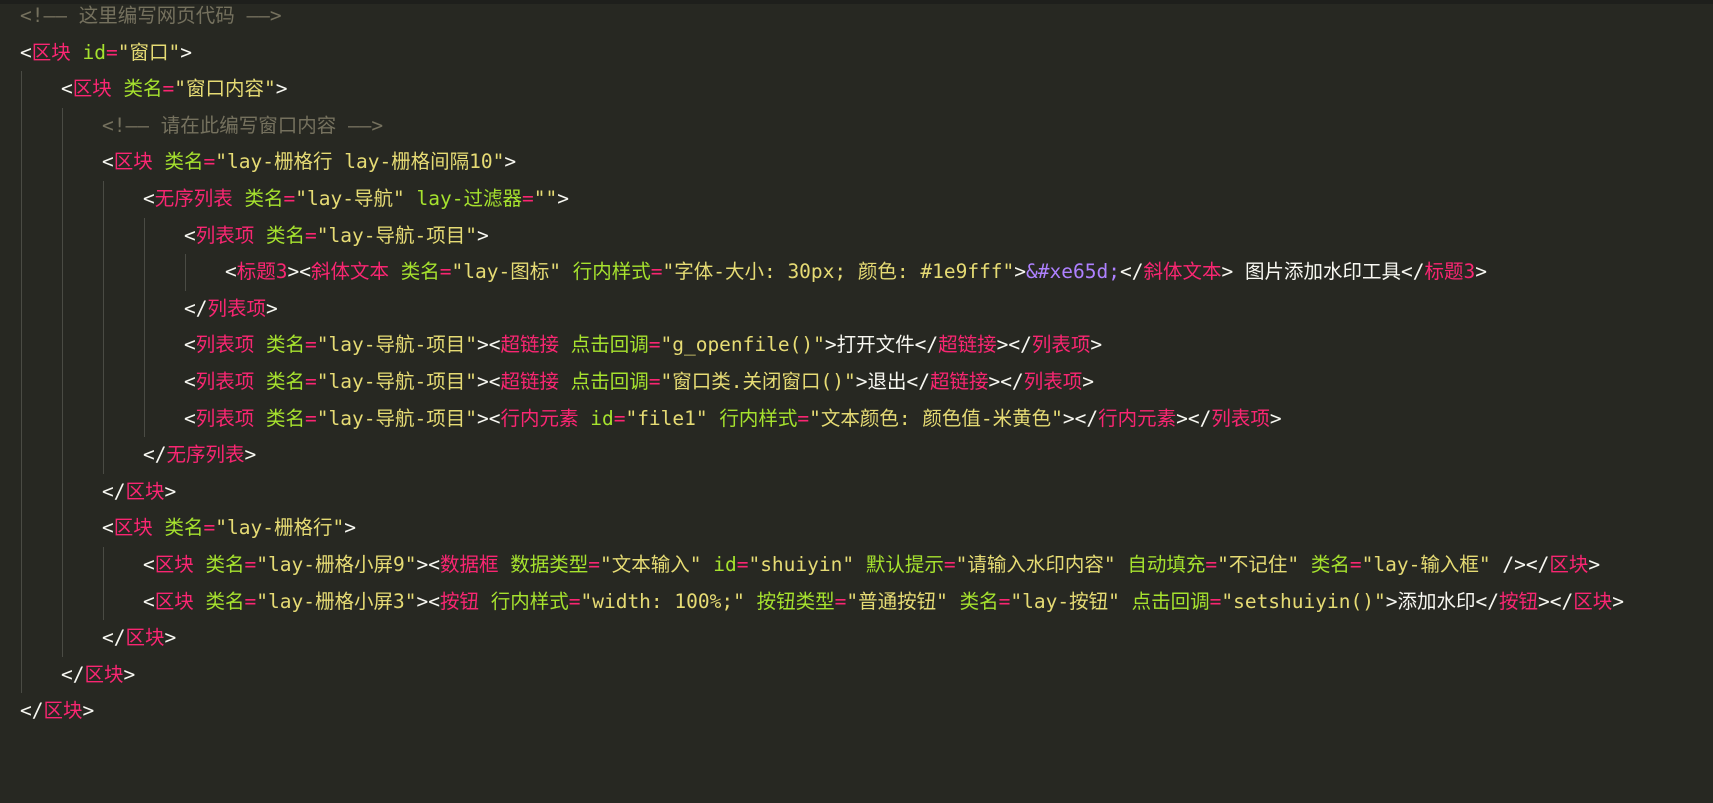  I want to click on code-token: id, so click(725, 564).